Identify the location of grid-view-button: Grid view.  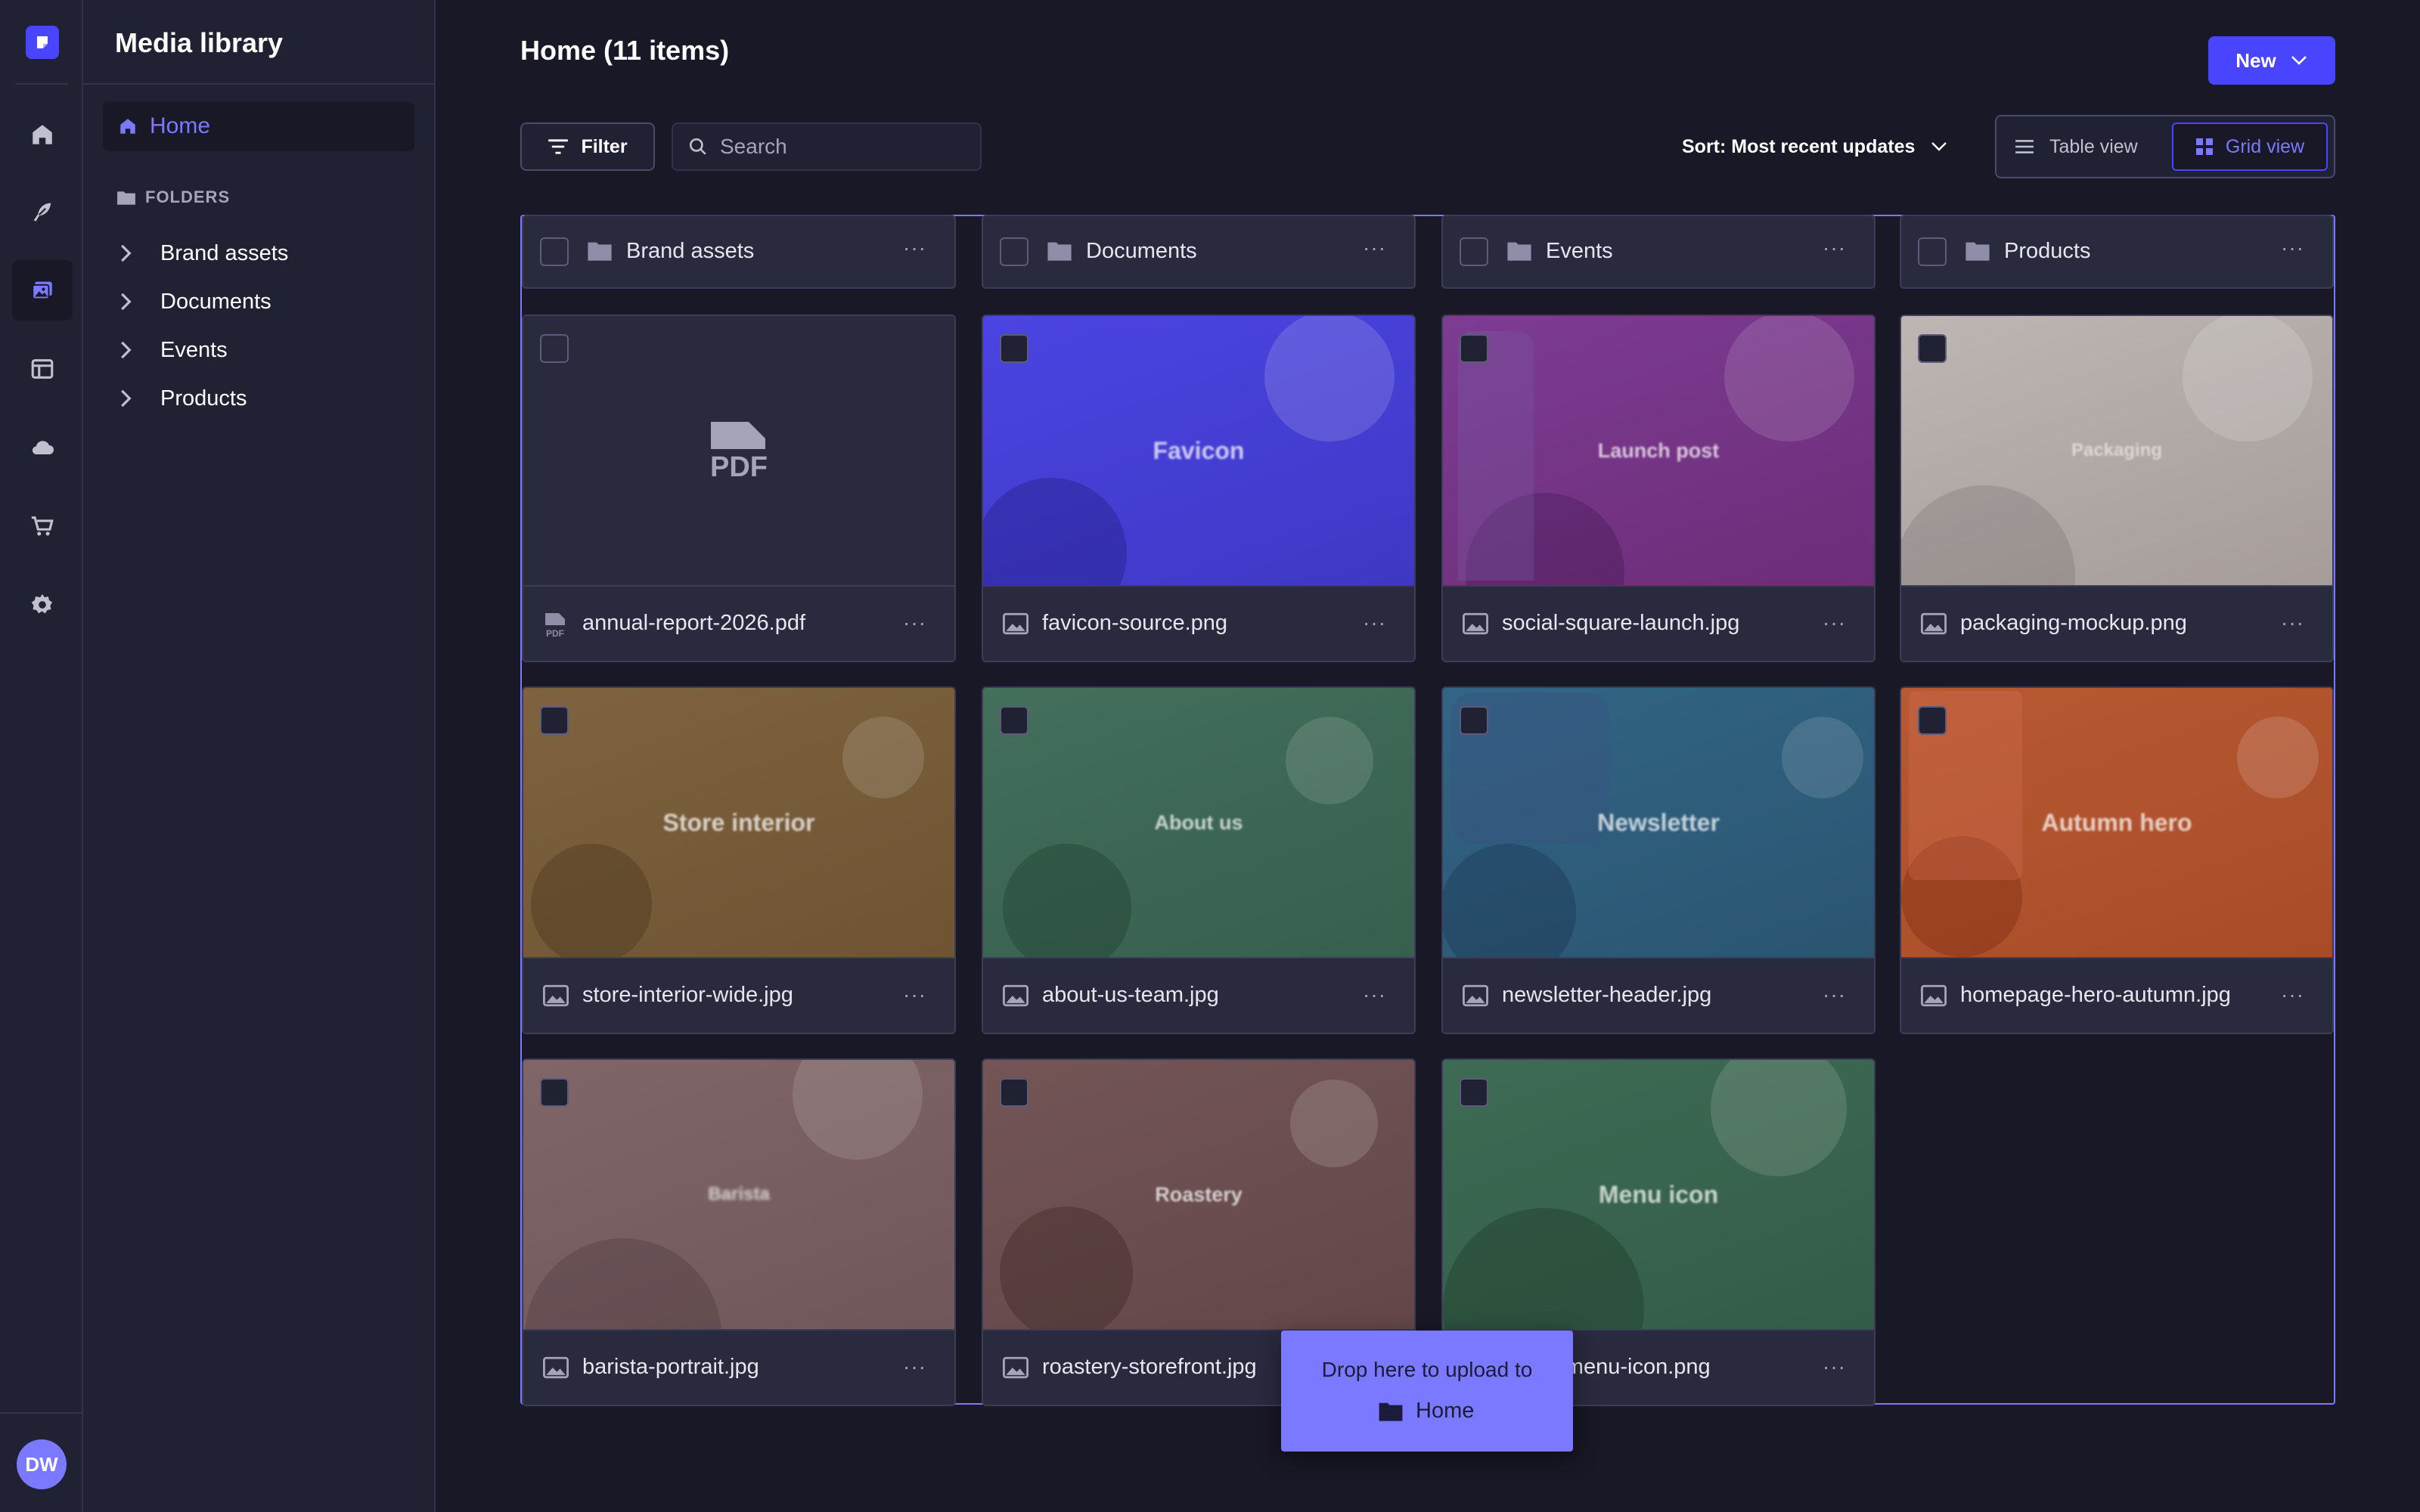
(2250, 146).